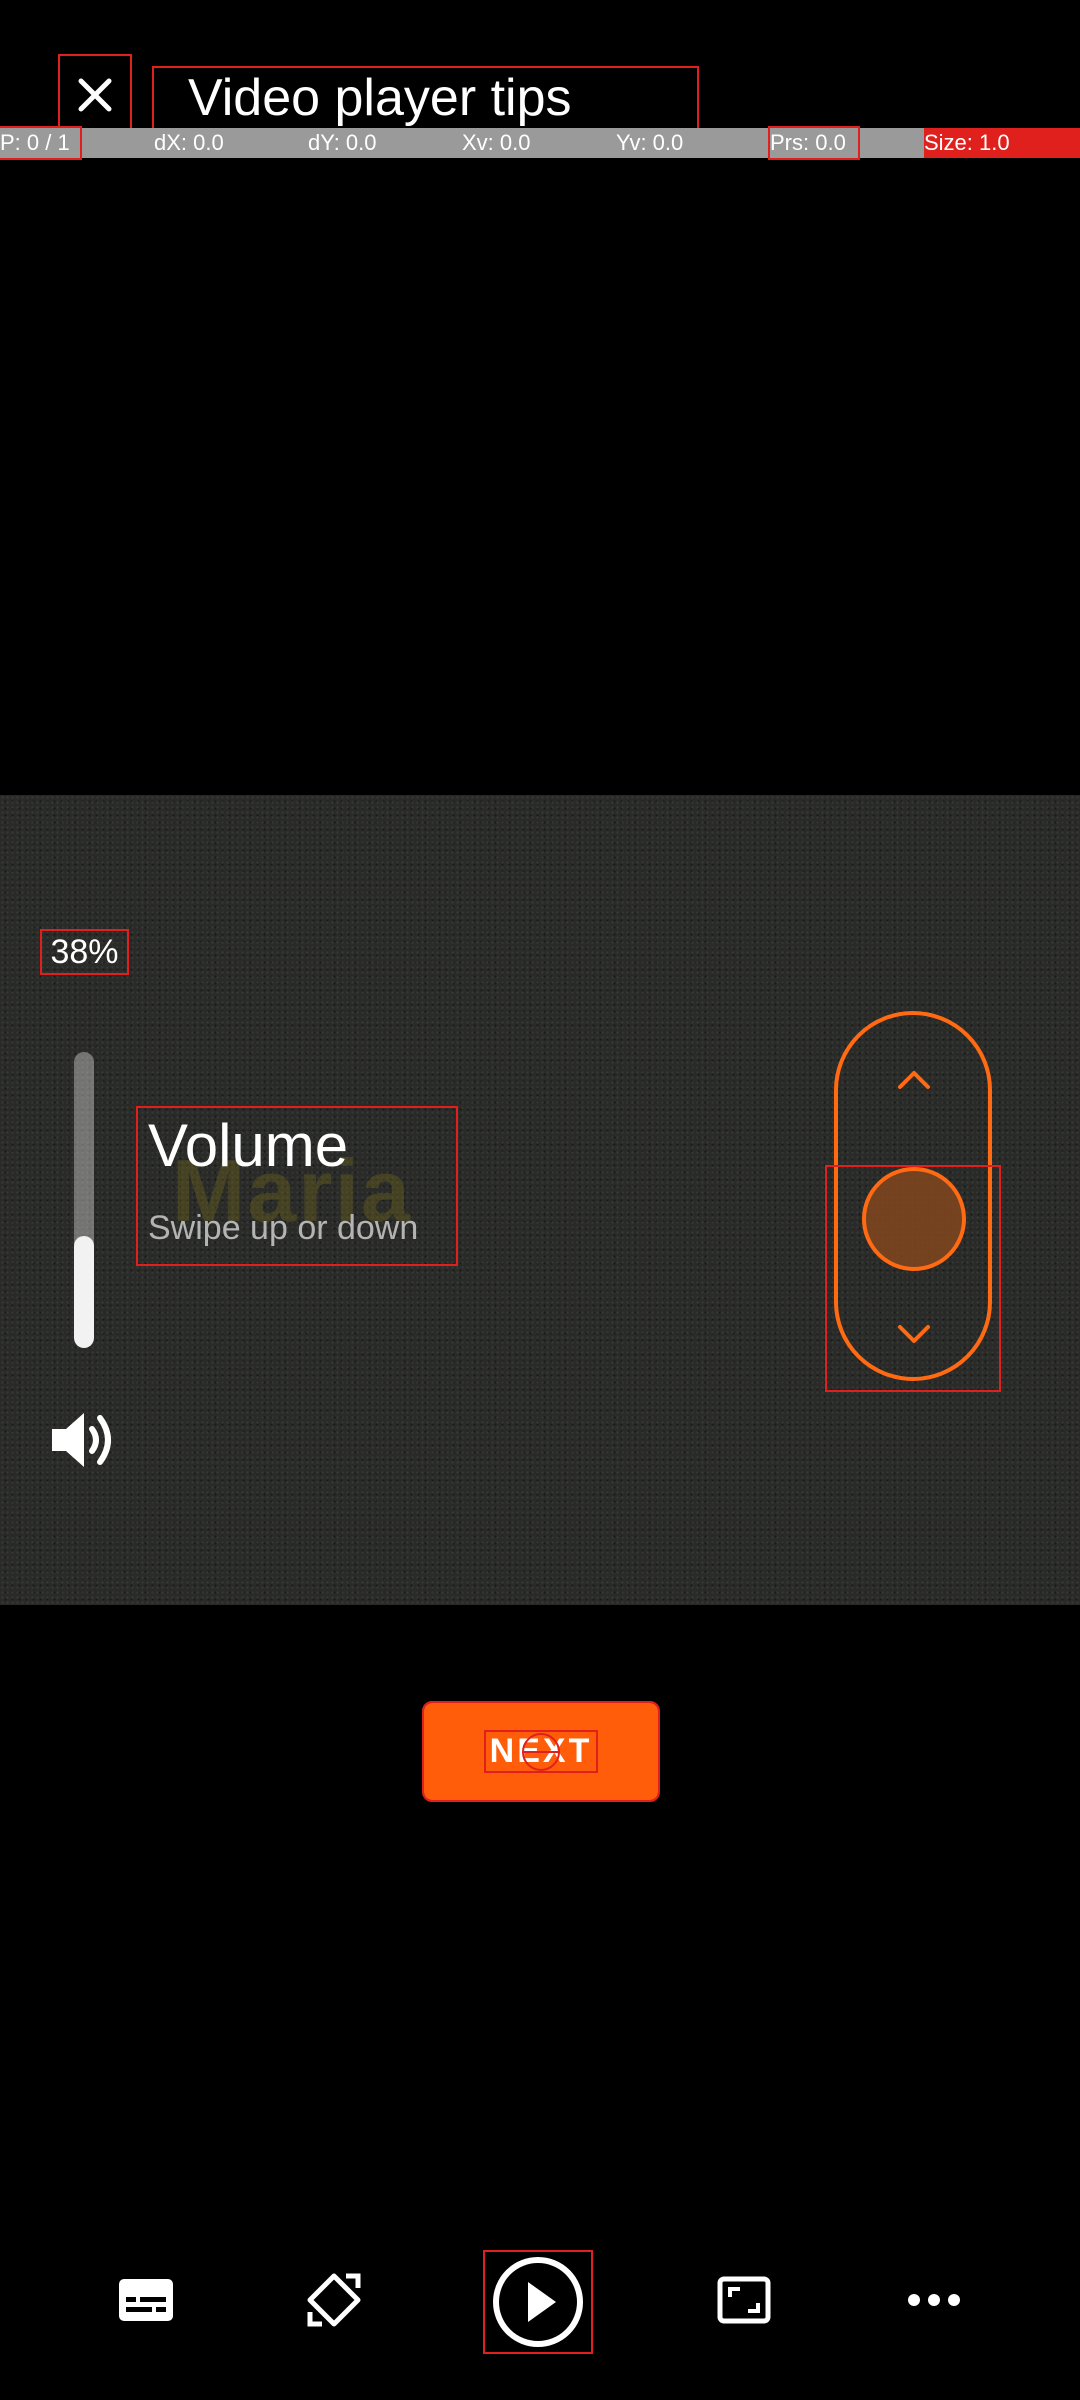 The height and width of the screenshot is (2400, 1080). I want to click on volume-bar-fill, so click(84, 1291).